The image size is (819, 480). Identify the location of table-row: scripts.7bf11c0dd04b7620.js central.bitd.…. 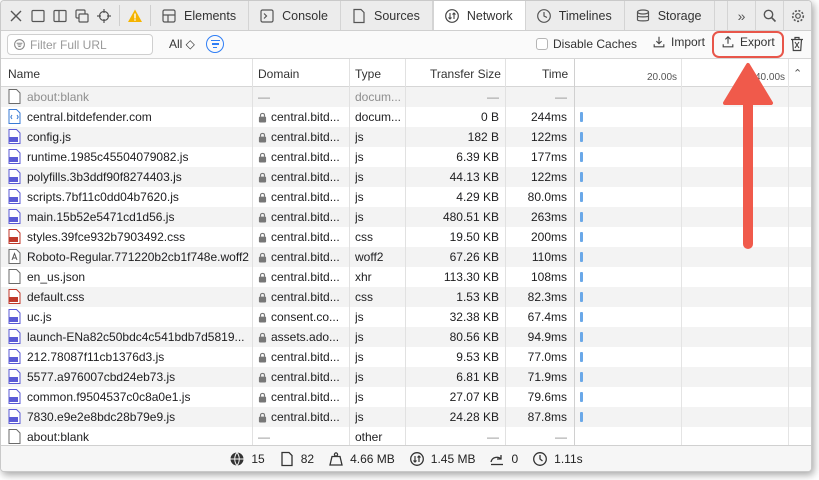
(406, 197).